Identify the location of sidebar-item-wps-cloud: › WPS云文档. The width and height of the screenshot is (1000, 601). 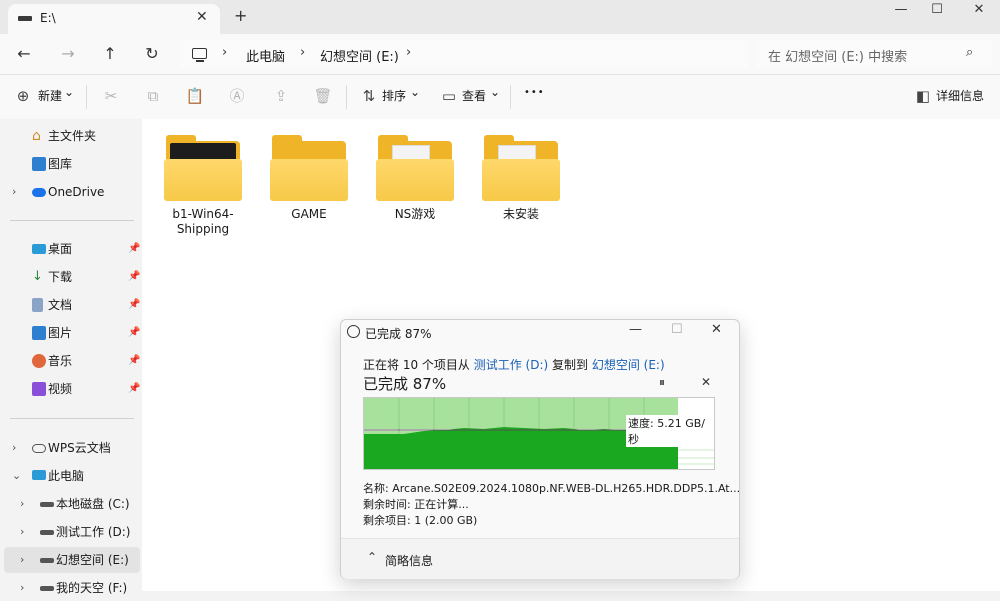
(72, 448).